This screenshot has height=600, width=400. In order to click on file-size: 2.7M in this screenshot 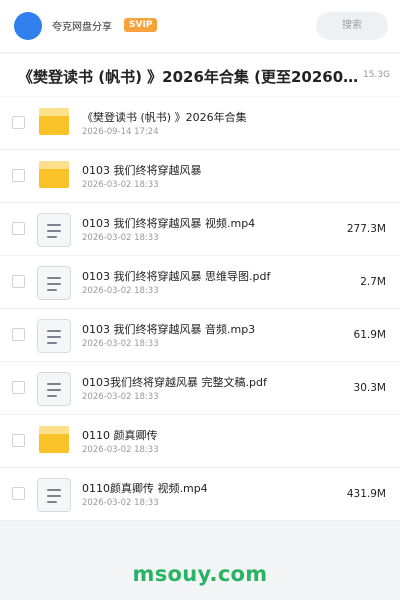, I will do `click(373, 282)`.